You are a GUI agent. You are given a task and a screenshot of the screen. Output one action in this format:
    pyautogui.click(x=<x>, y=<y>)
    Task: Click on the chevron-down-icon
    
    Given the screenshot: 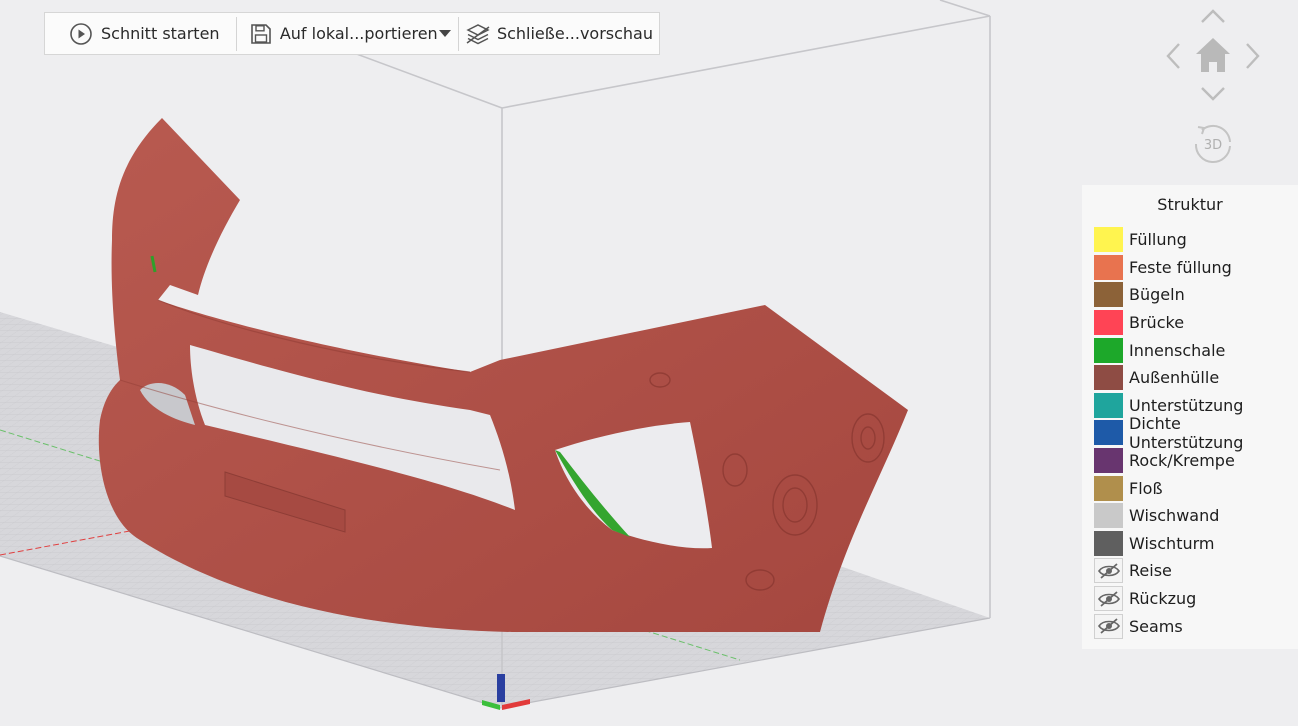 What is the action you would take?
    pyautogui.click(x=1213, y=97)
    